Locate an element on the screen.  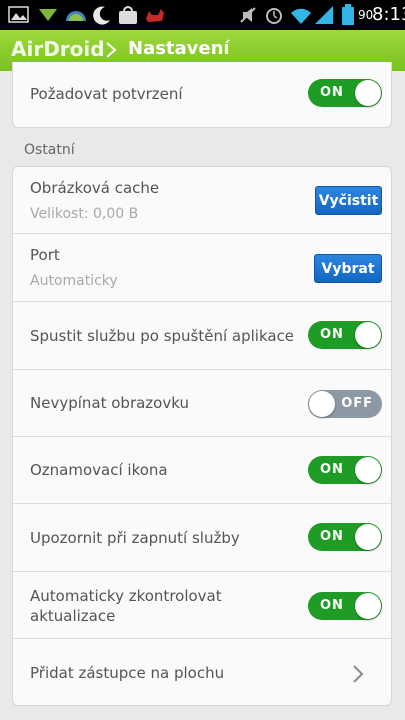
setting-row-keep-screen-on: Nevypínat obrazovku OFF is located at coordinates (202, 403).